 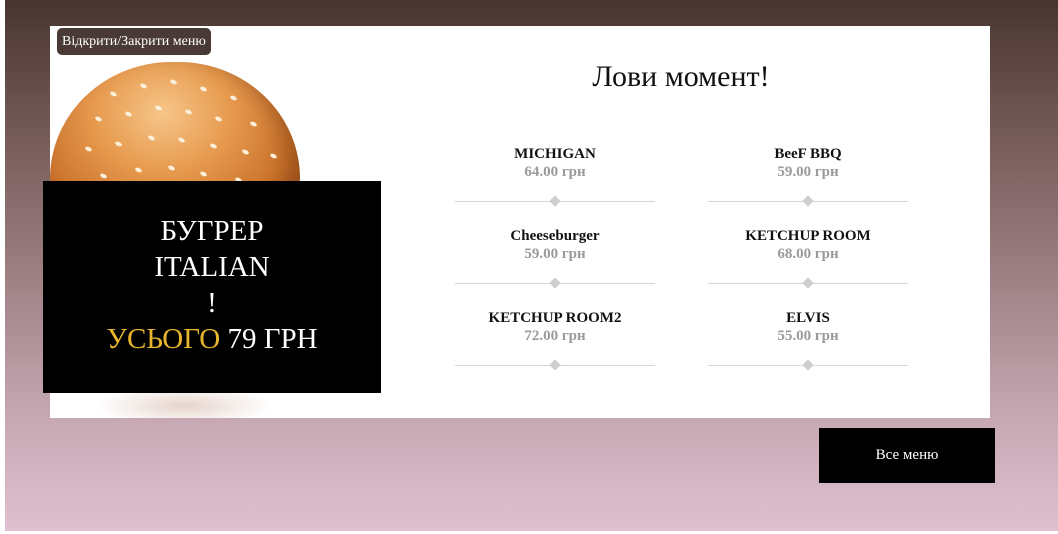 I want to click on menu-item-name: Cheeseburger, so click(x=555, y=236).